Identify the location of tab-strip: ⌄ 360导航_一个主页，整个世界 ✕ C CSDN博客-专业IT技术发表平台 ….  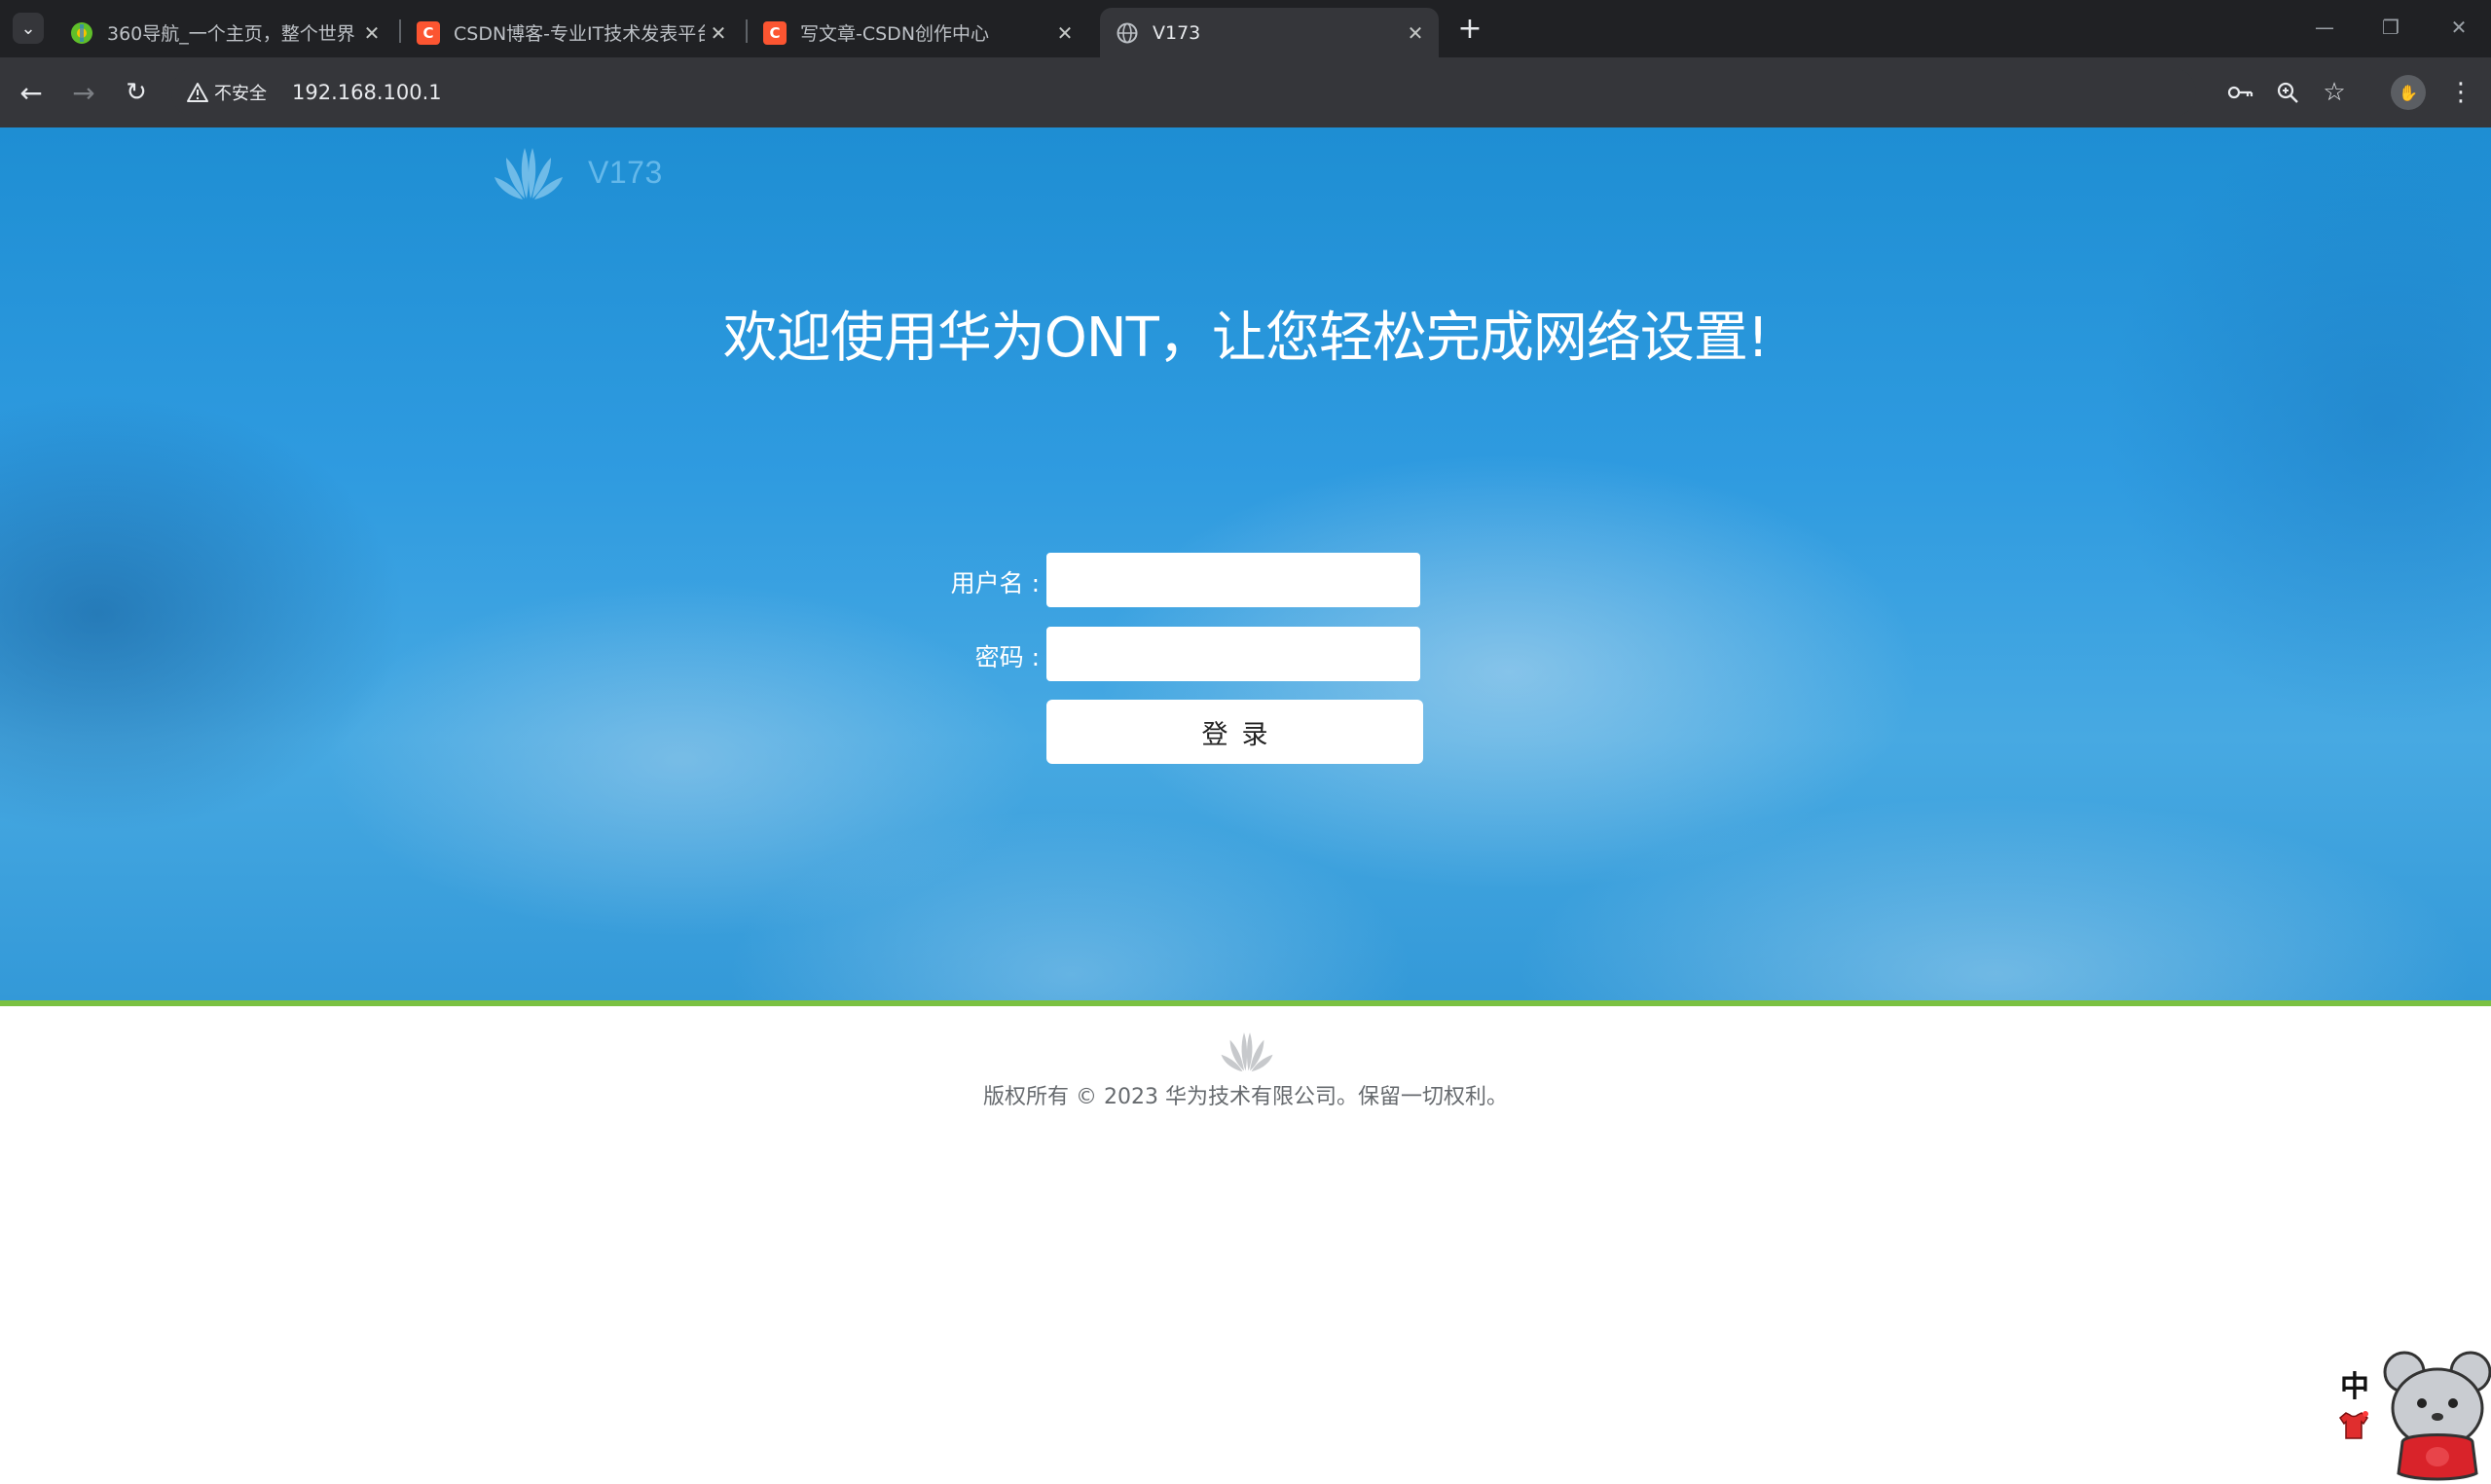
(1245, 28).